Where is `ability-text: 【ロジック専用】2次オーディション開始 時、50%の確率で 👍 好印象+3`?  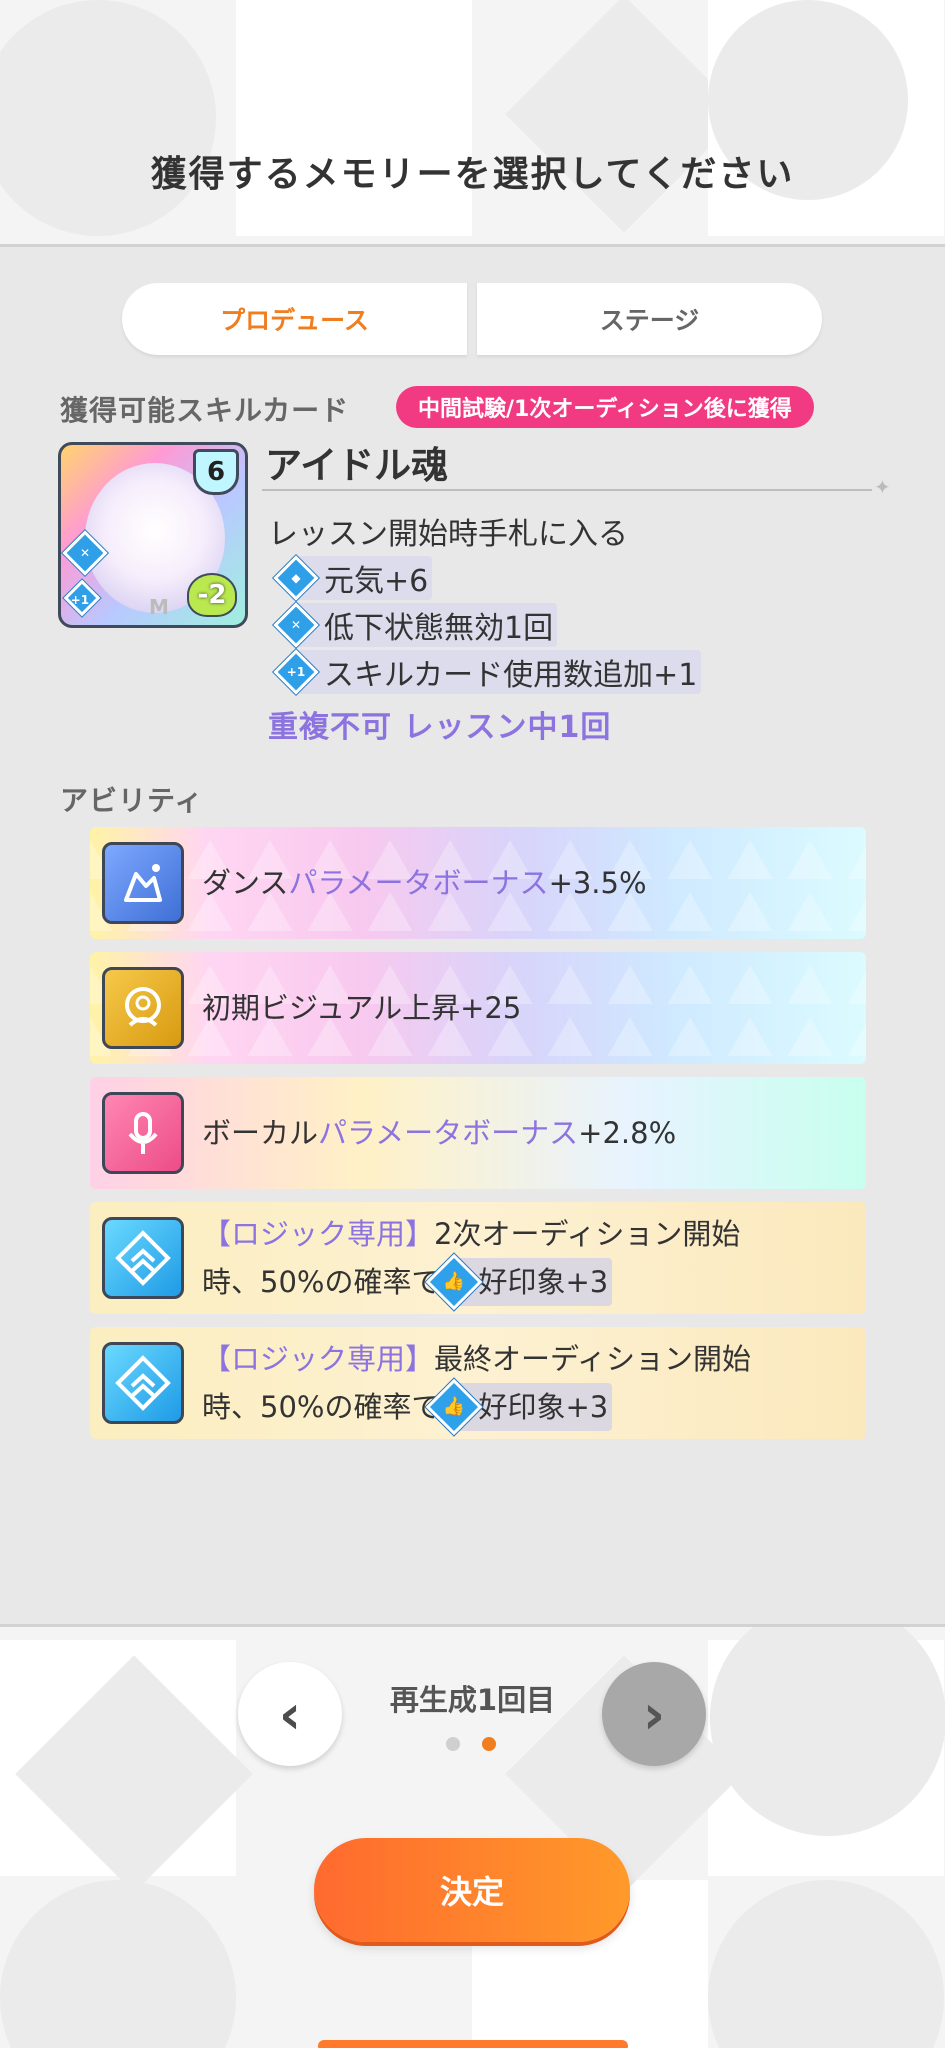 ability-text: 【ロジック専用】2次オーディション開始 時、50%の確率で 👍 好印象+3 is located at coordinates (471, 1260).